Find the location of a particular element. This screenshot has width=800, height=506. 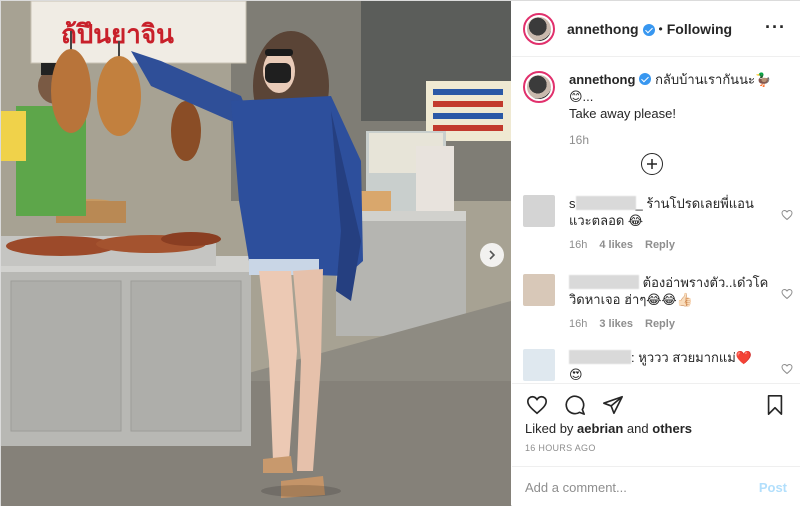

liked-by-prefix: Liked by is located at coordinates (549, 428).